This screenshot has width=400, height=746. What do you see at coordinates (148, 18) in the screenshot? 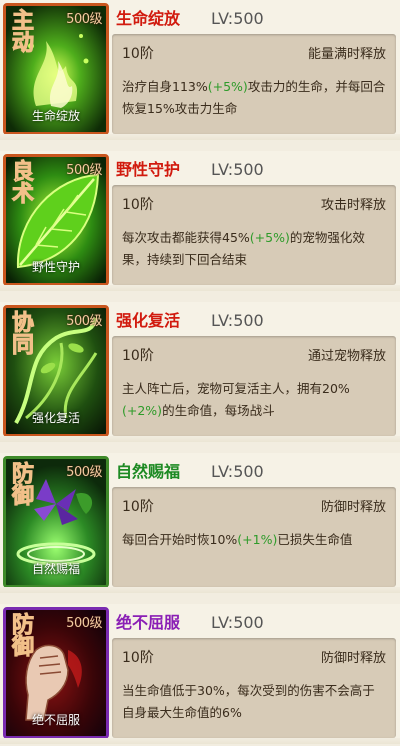
I see `skill-title: 生命绽放` at bounding box center [148, 18].